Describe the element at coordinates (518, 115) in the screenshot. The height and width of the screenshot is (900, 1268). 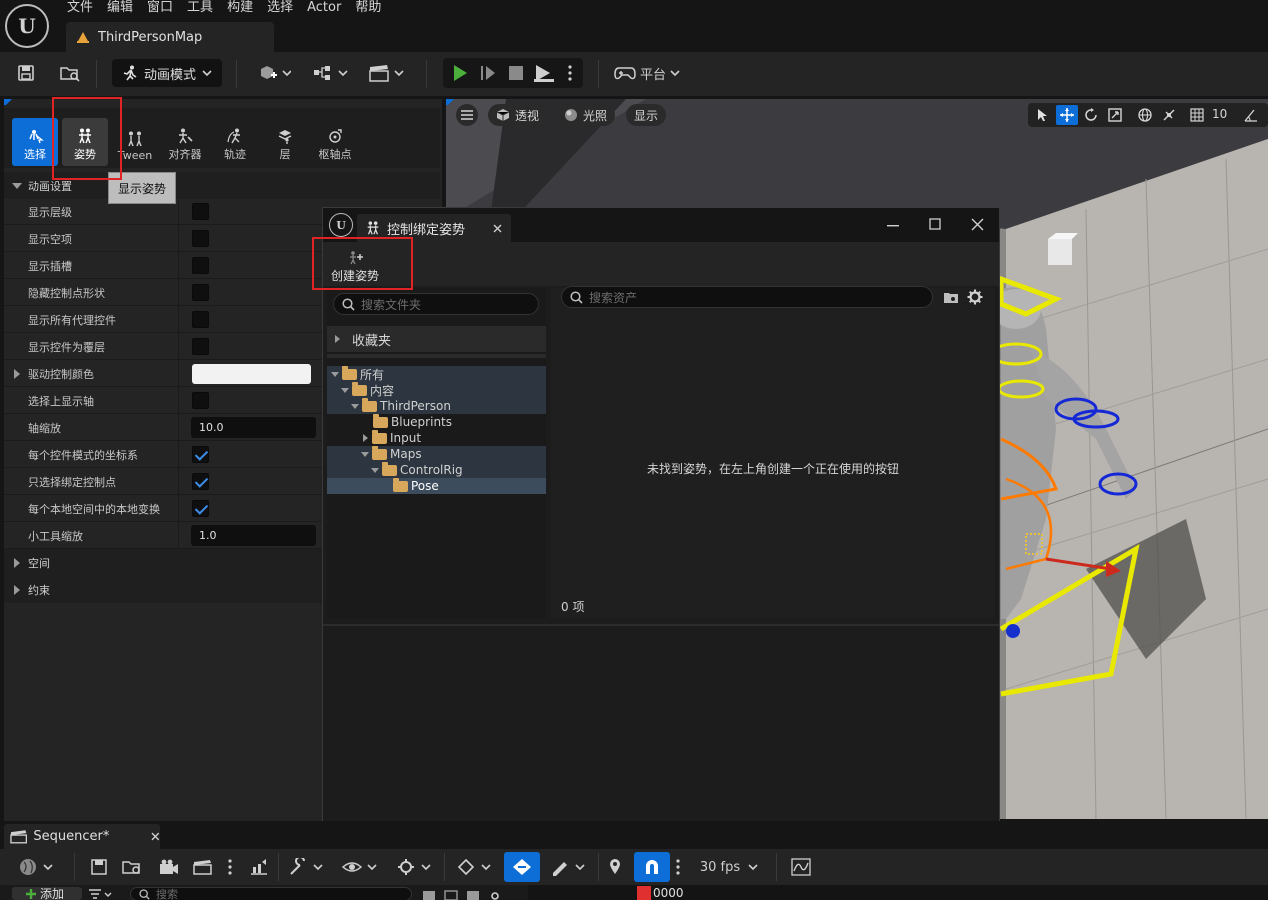
I see `perspective-button: 透视` at that location.